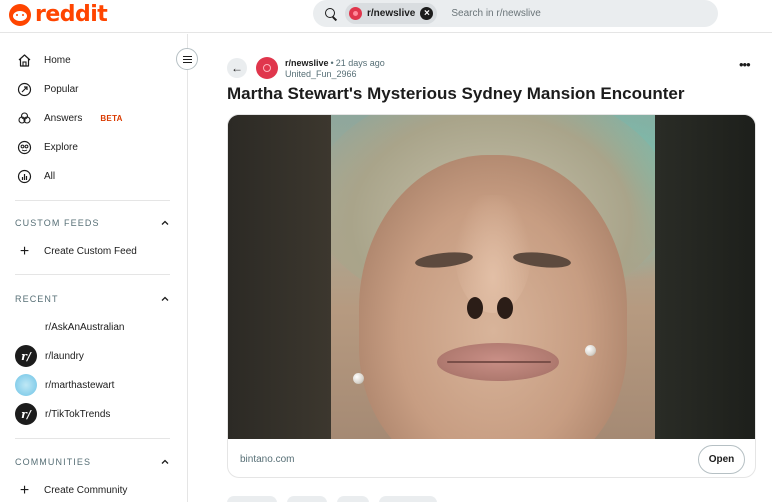 The height and width of the screenshot is (502, 772). Describe the element at coordinates (57, 223) in the screenshot. I see `section-title: CUSTOM FEEDS` at that location.